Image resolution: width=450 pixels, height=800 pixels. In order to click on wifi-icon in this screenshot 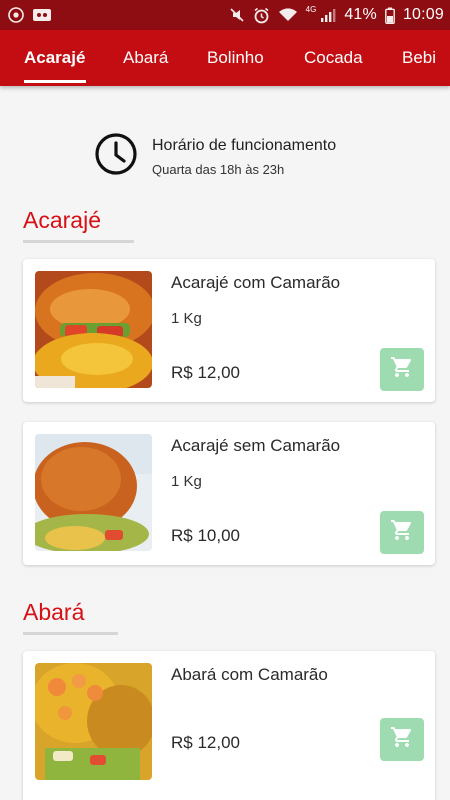, I will do `click(288, 15)`.